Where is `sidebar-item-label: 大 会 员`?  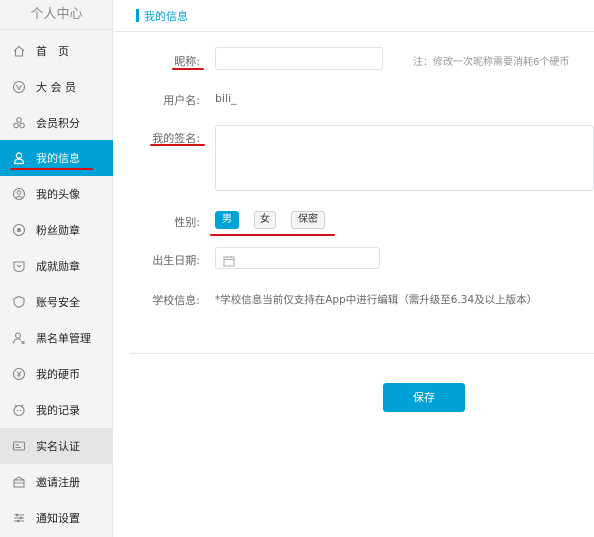
sidebar-item-label: 大 会 员 is located at coordinates (56, 87).